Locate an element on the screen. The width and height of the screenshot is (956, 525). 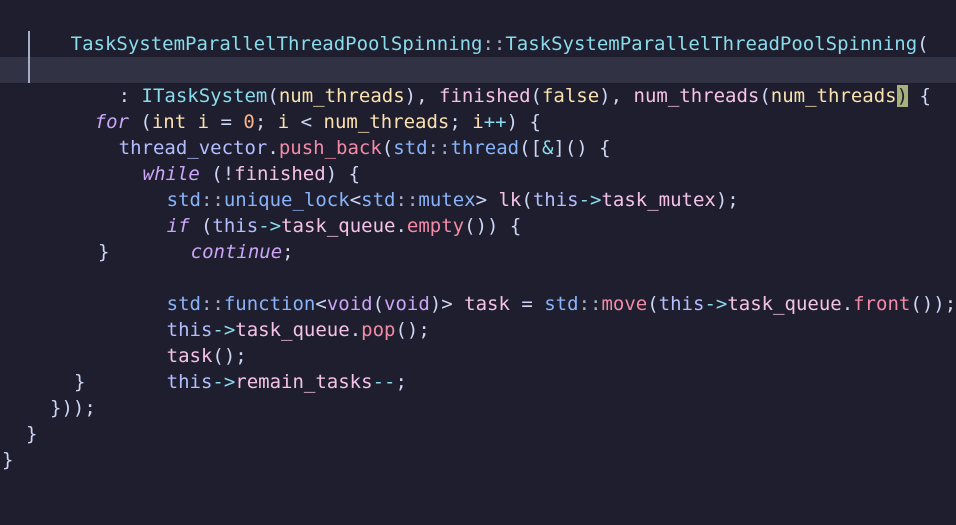
code-line: int num_threads) is located at coordinates (478, 56).